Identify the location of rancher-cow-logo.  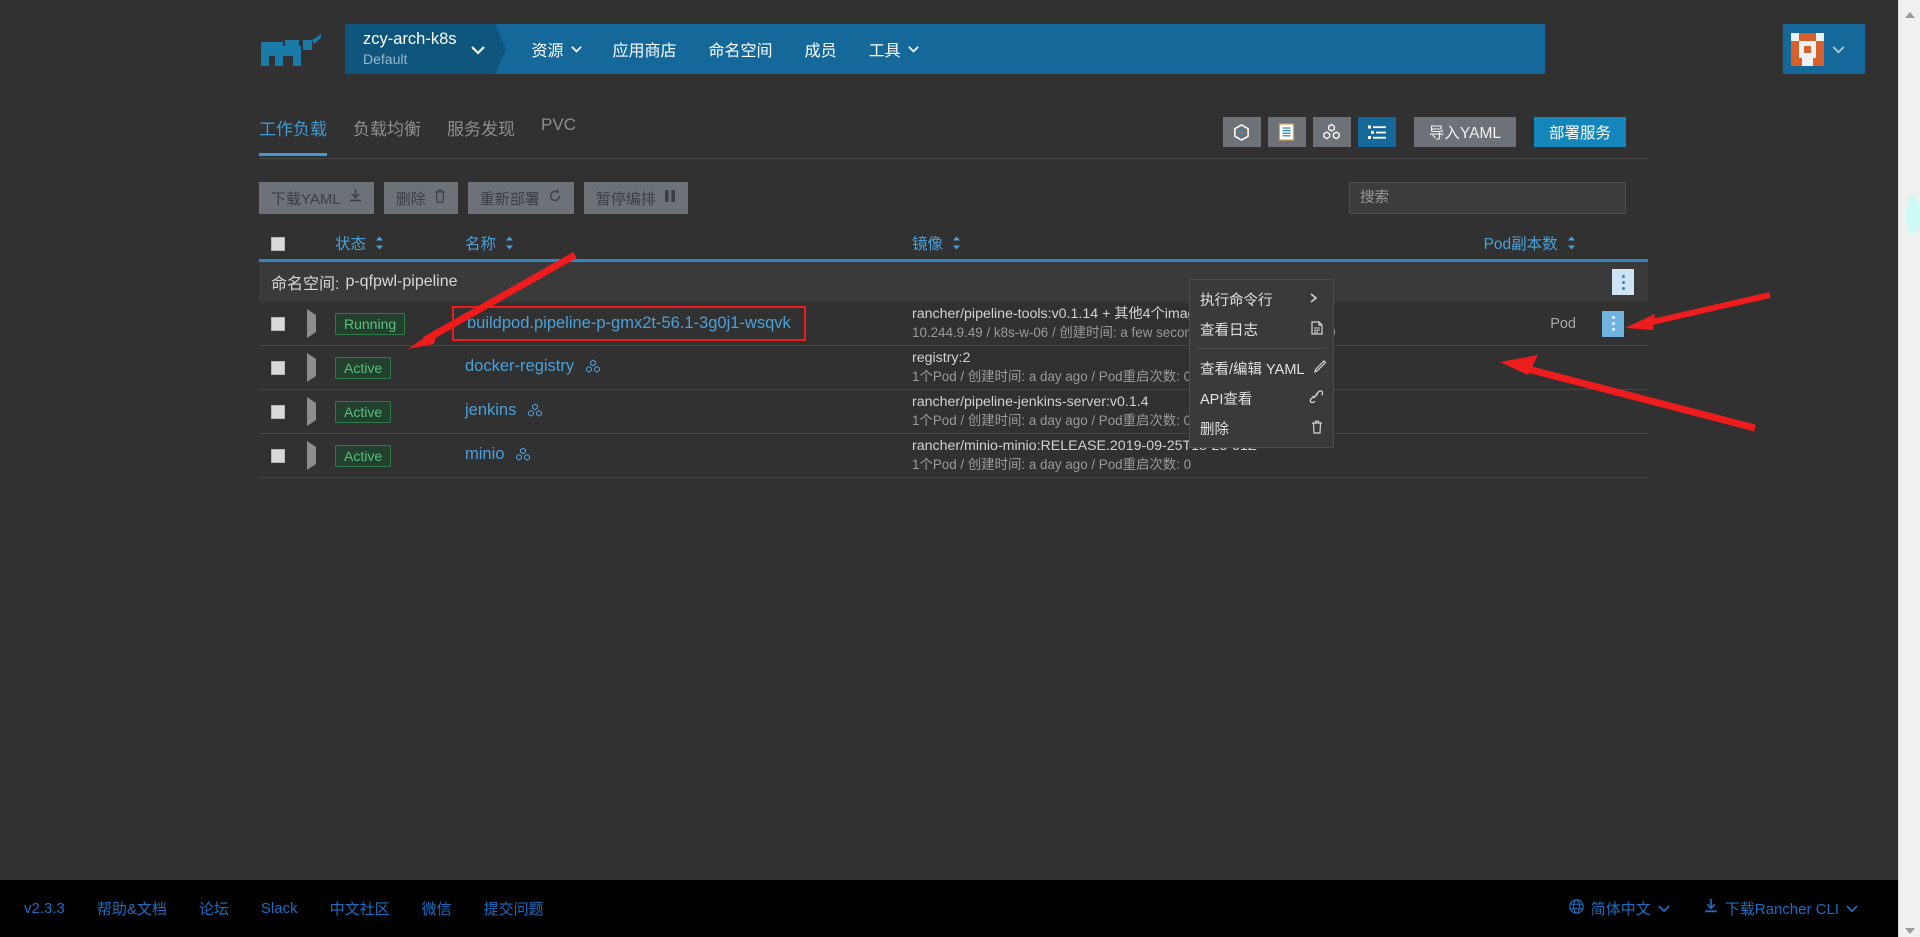
(293, 51).